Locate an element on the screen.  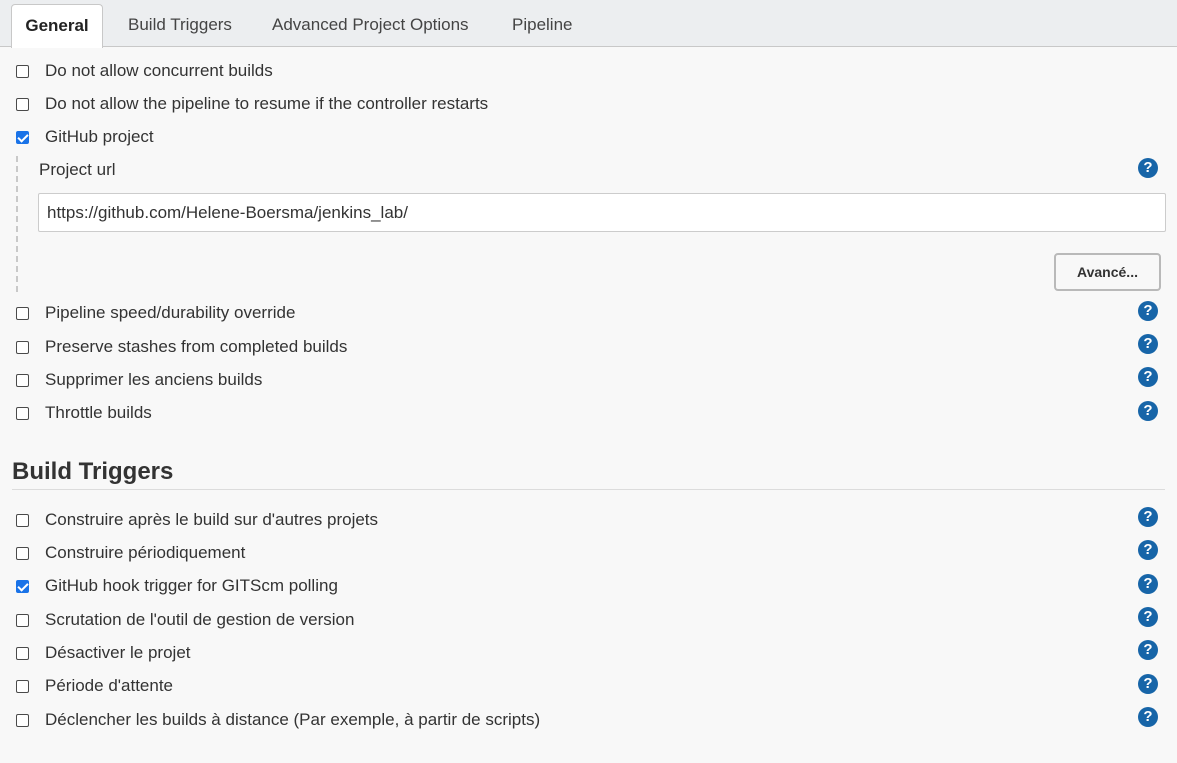
option-row-concurrent-builds: Do not allow concurrent builds is located at coordinates (144, 71).